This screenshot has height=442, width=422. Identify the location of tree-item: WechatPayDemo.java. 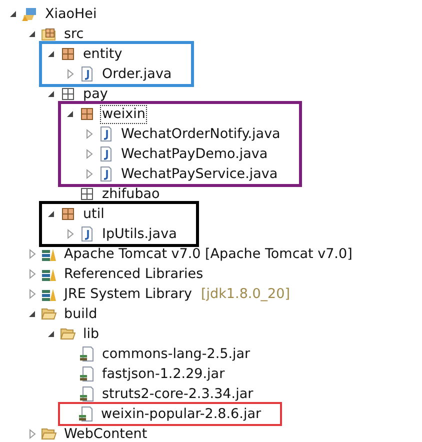
(194, 154).